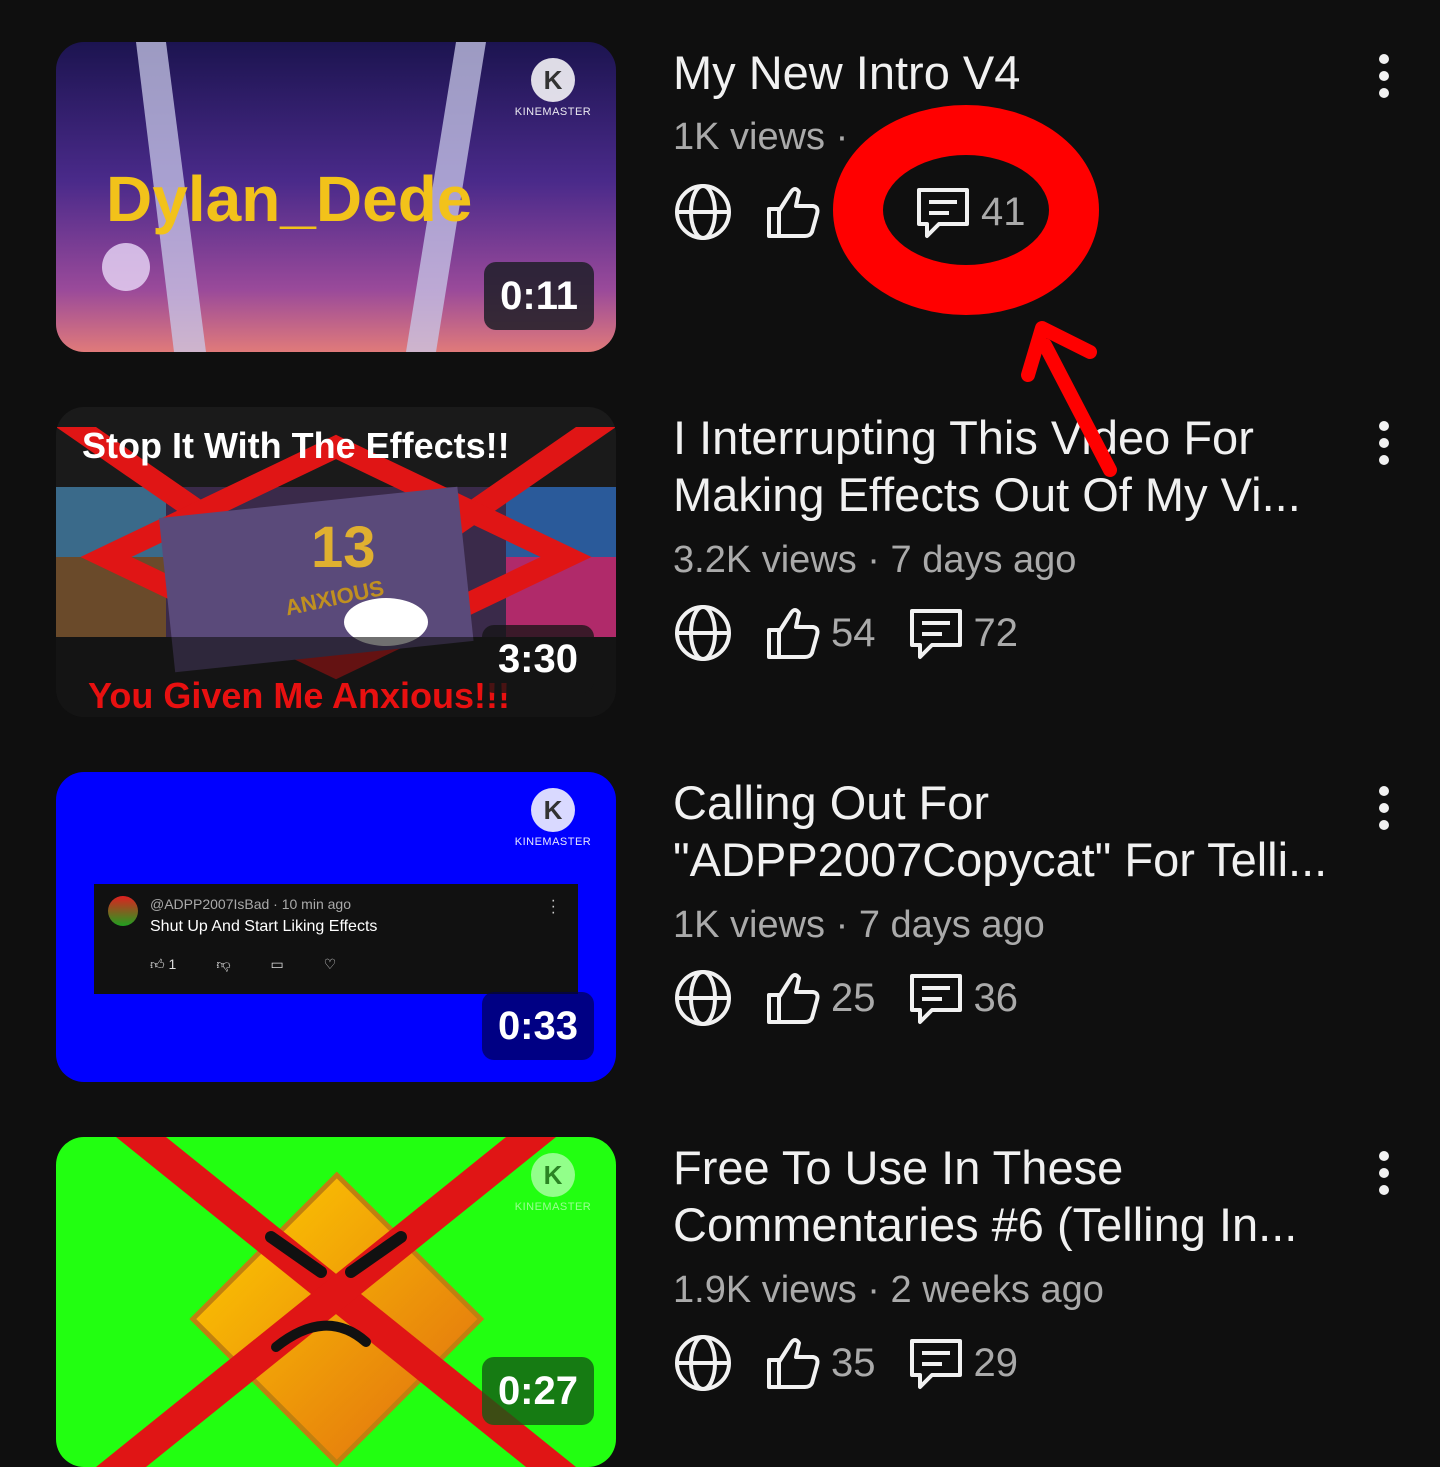  I want to click on avatar, so click(123, 911).